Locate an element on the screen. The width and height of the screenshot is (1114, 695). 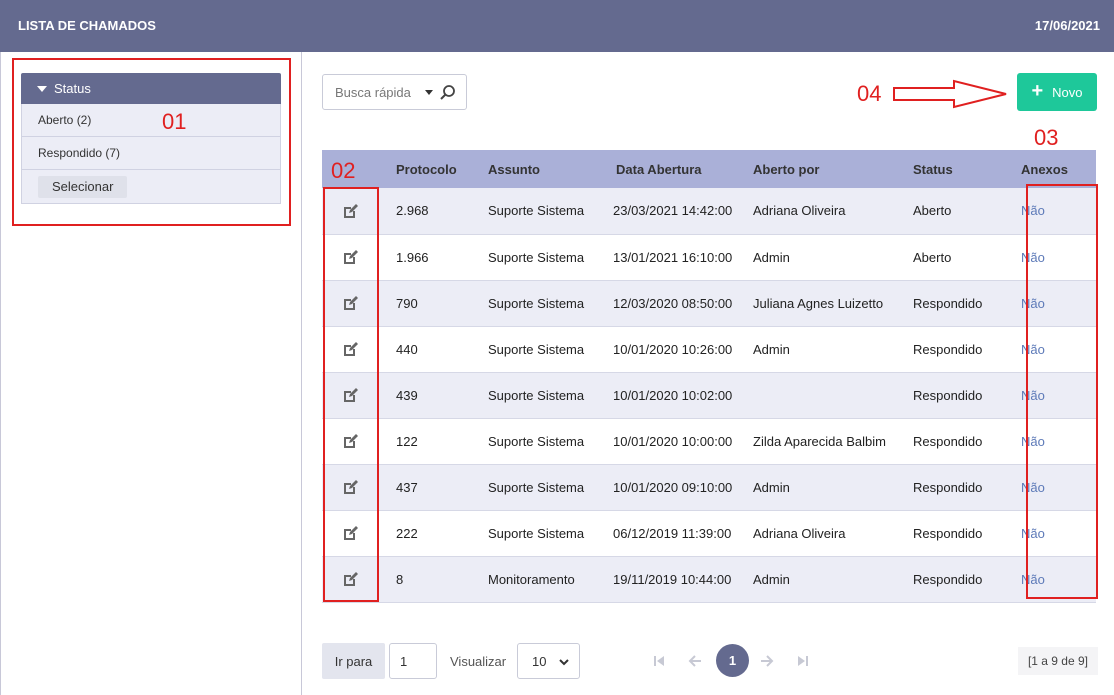
quick-search-input: Busca rápida is located at coordinates (394, 92).